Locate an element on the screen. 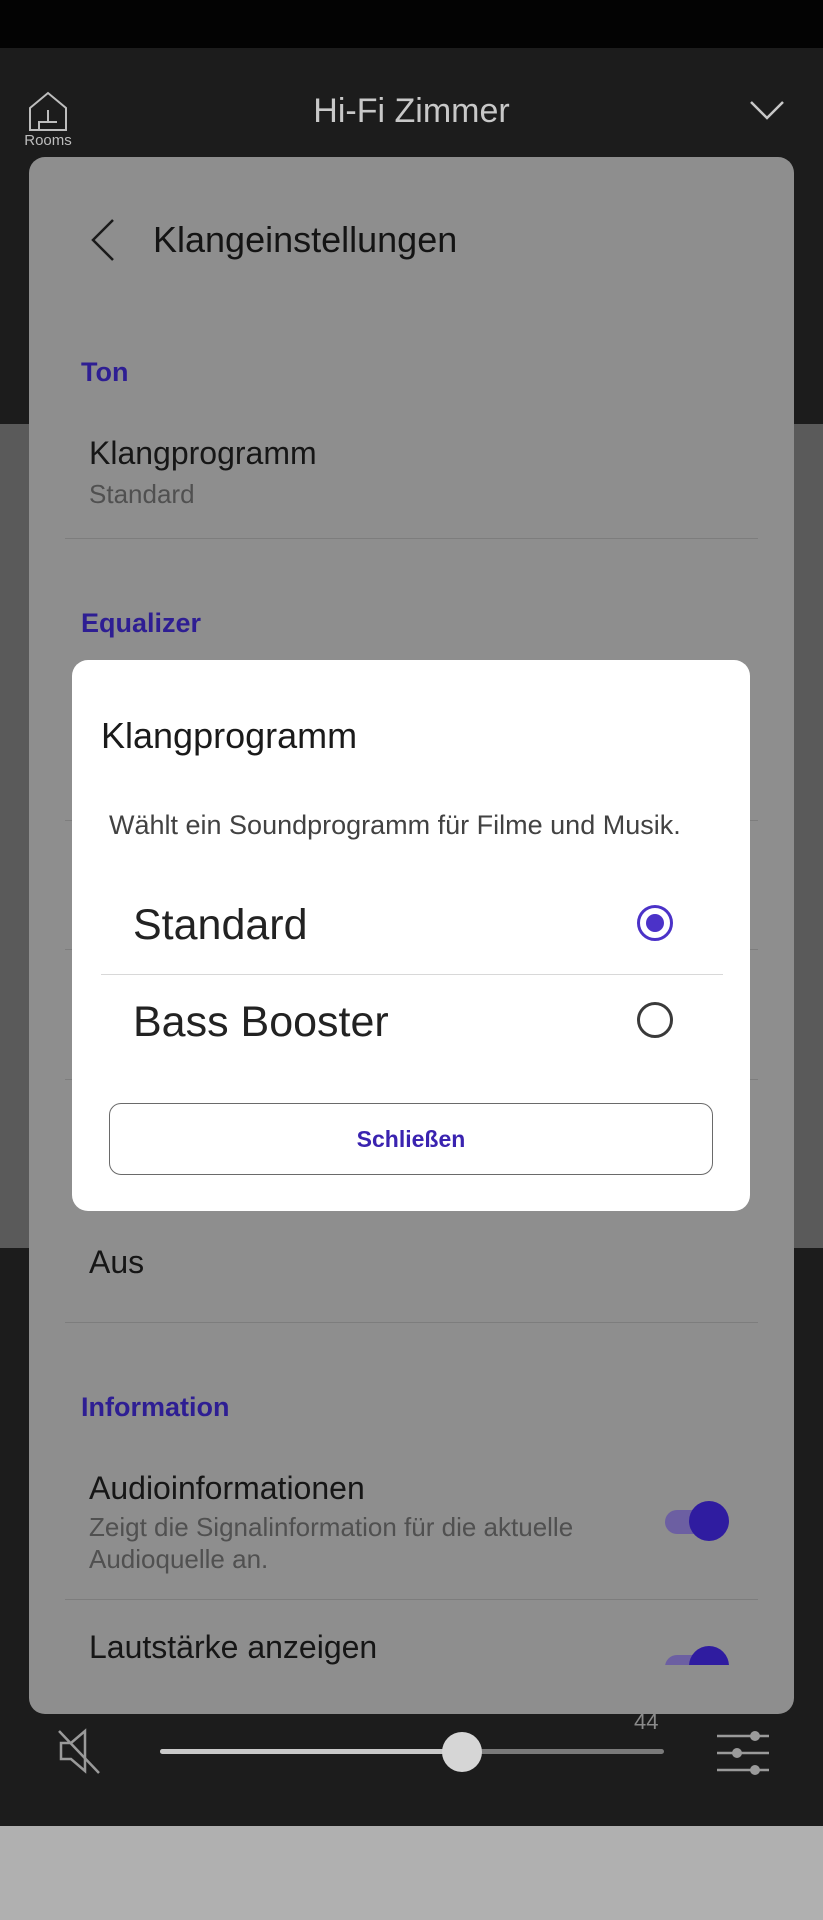 Image resolution: width=823 pixels, height=1920 pixels. volume-slider-fill is located at coordinates (311, 1751).